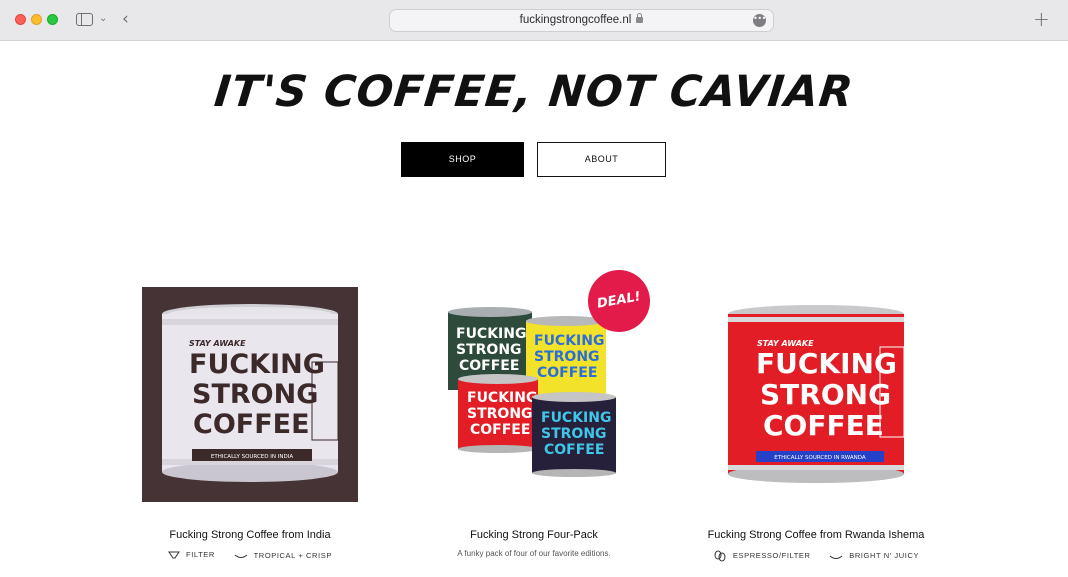 The width and height of the screenshot is (1068, 577). What do you see at coordinates (884, 556) in the screenshot?
I see `tag-label: BRIGHT N' JUICY` at bounding box center [884, 556].